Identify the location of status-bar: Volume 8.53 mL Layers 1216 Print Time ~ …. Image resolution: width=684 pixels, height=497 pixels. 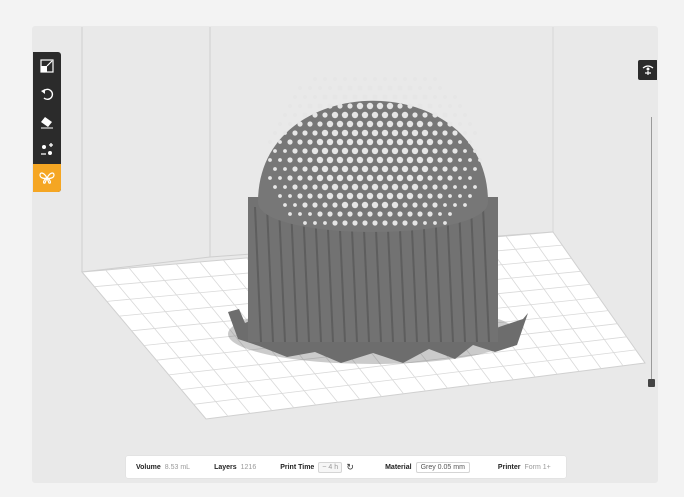
(346, 467).